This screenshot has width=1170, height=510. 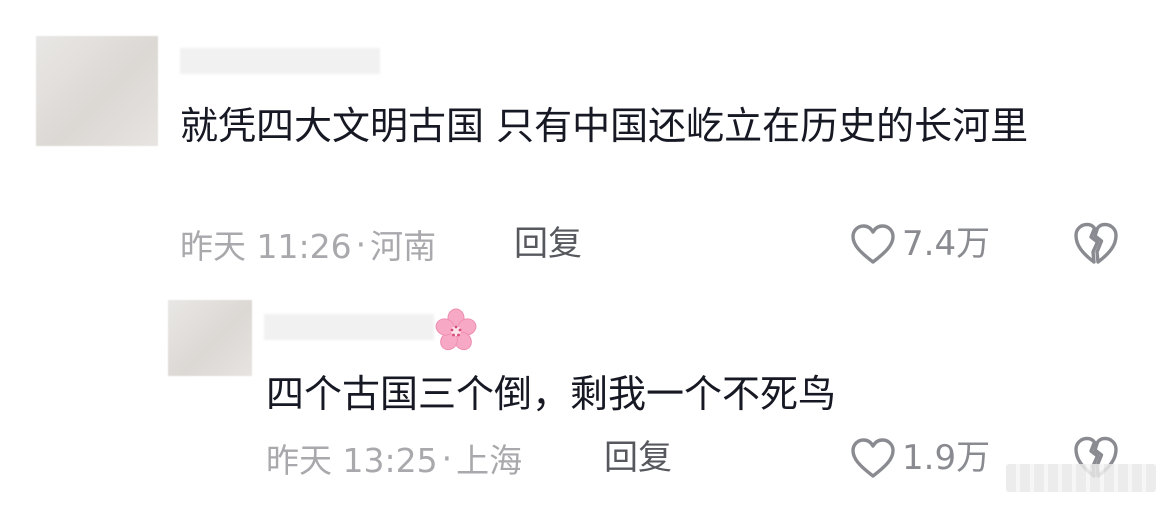 I want to click on broken-heart-icon, so click(x=1096, y=243).